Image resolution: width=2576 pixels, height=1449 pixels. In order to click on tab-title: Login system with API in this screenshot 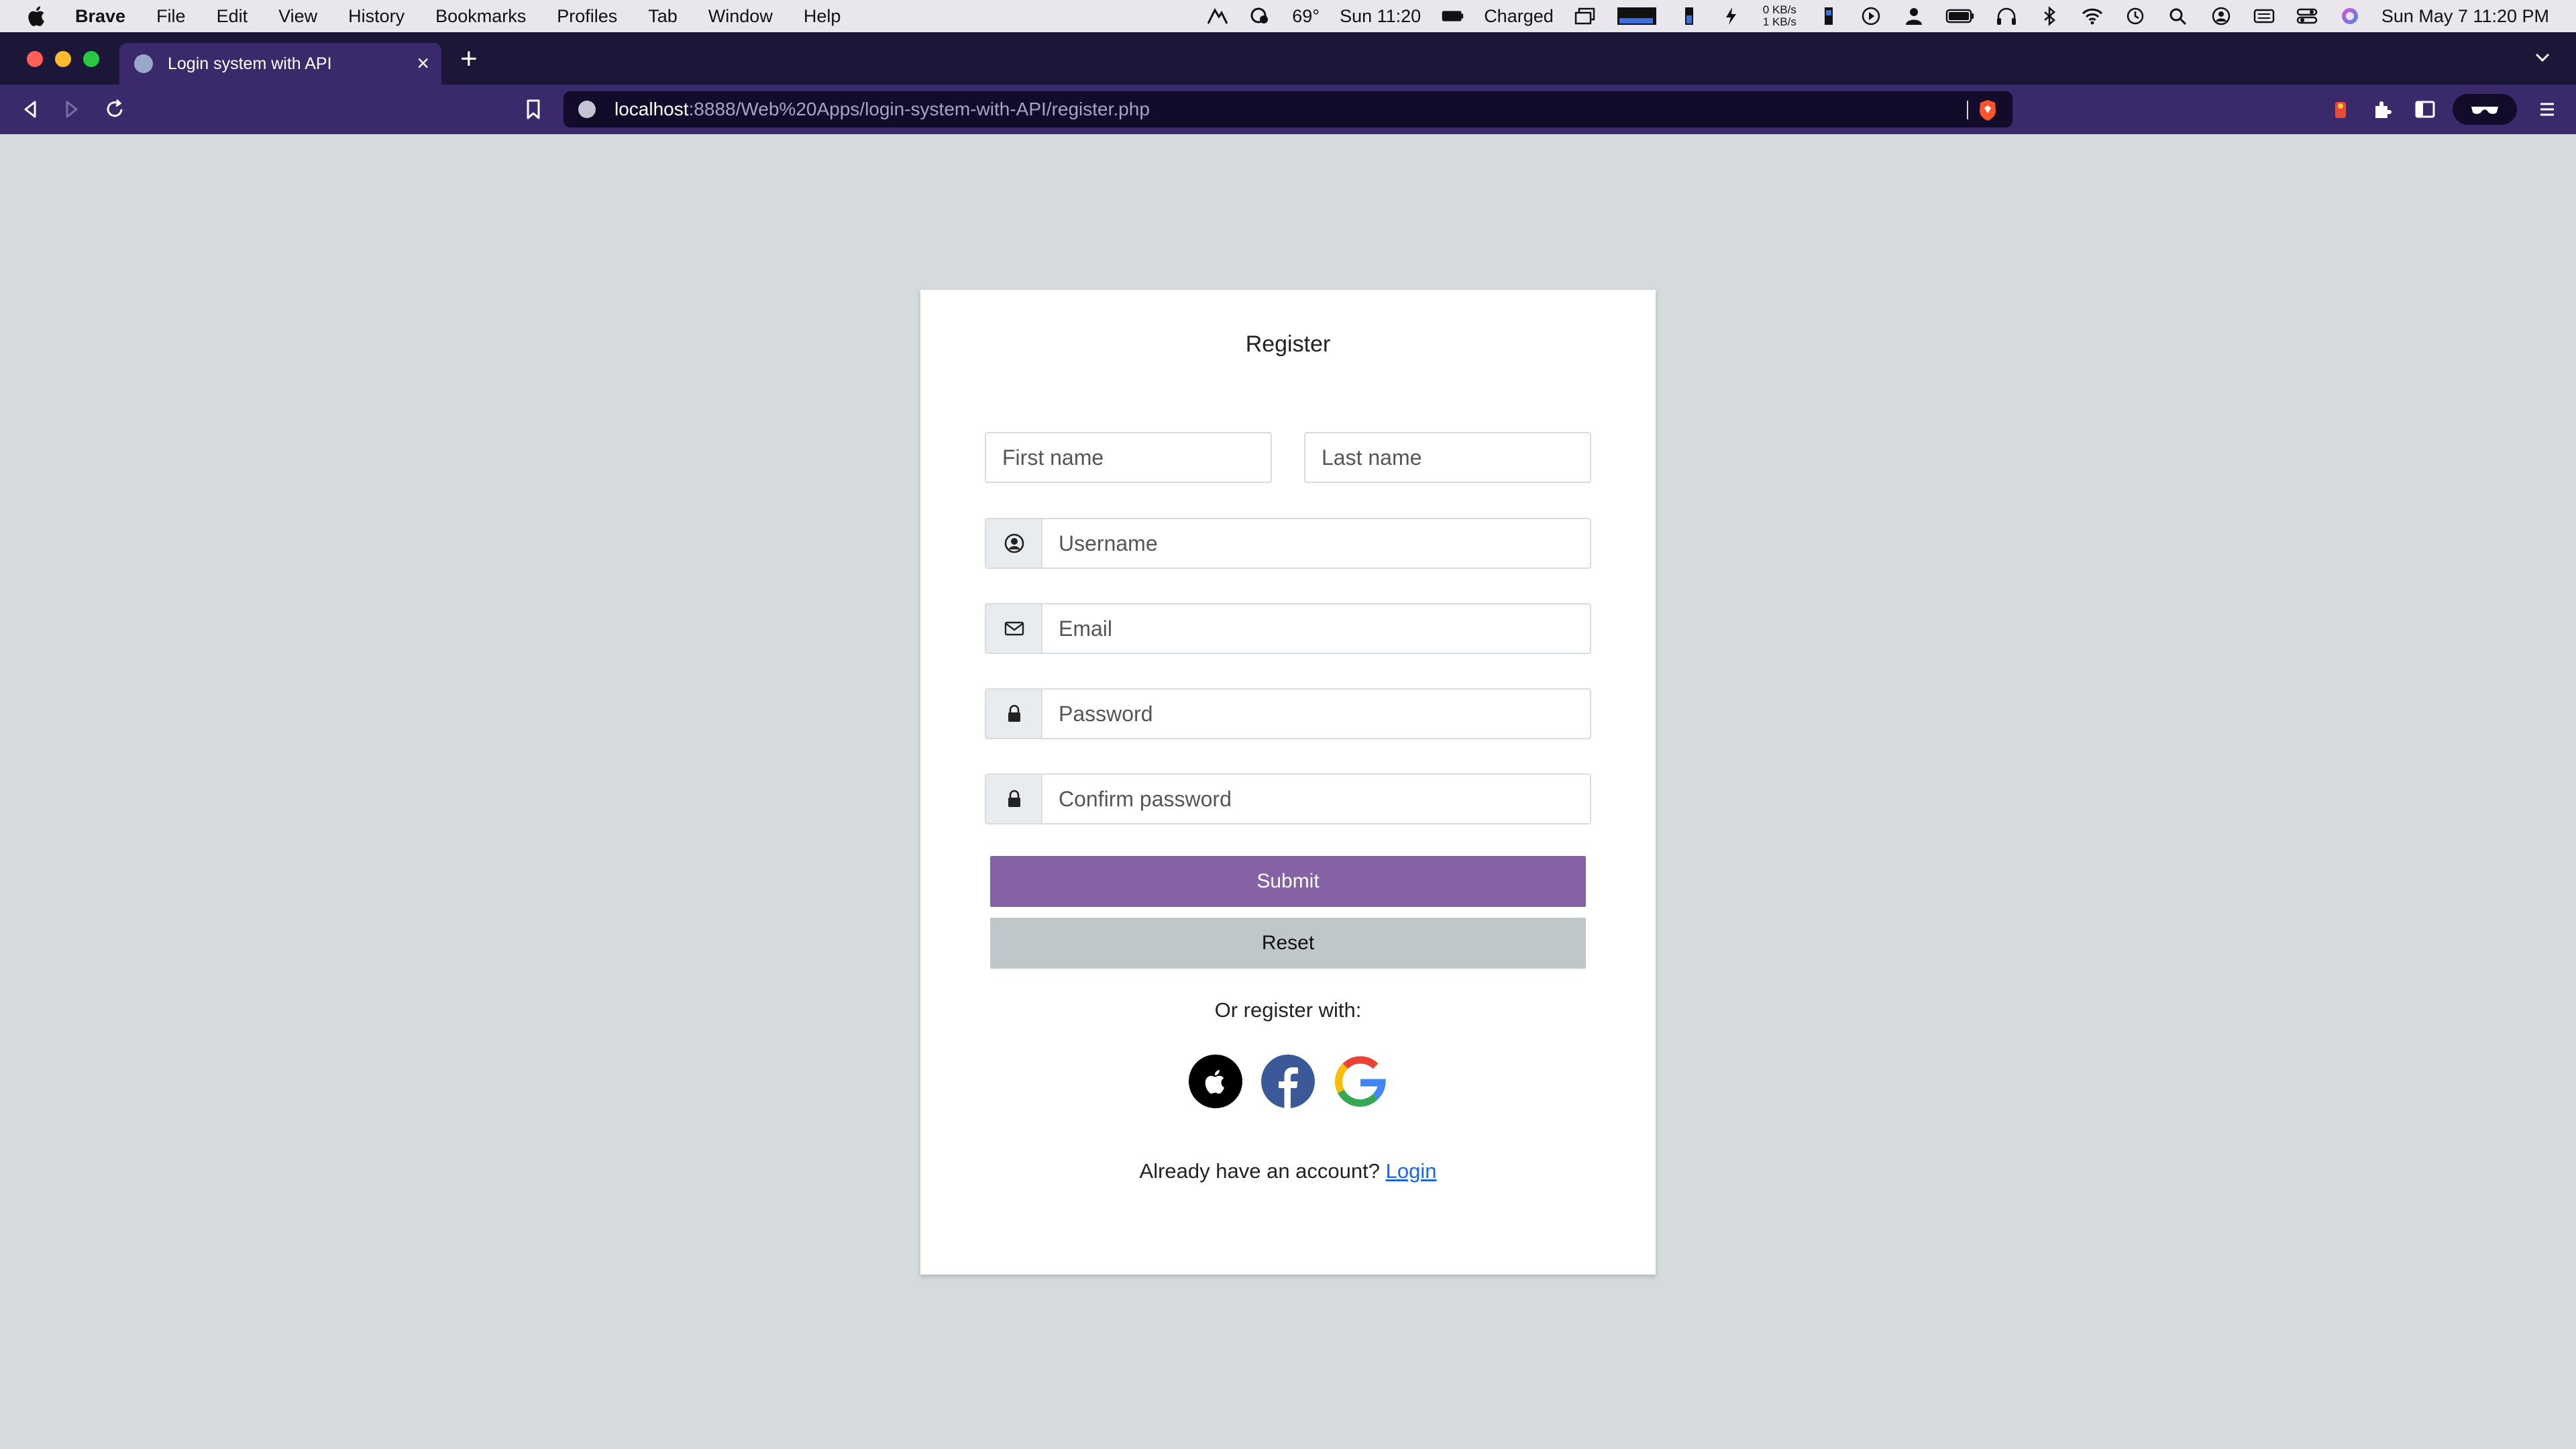, I will do `click(250, 63)`.